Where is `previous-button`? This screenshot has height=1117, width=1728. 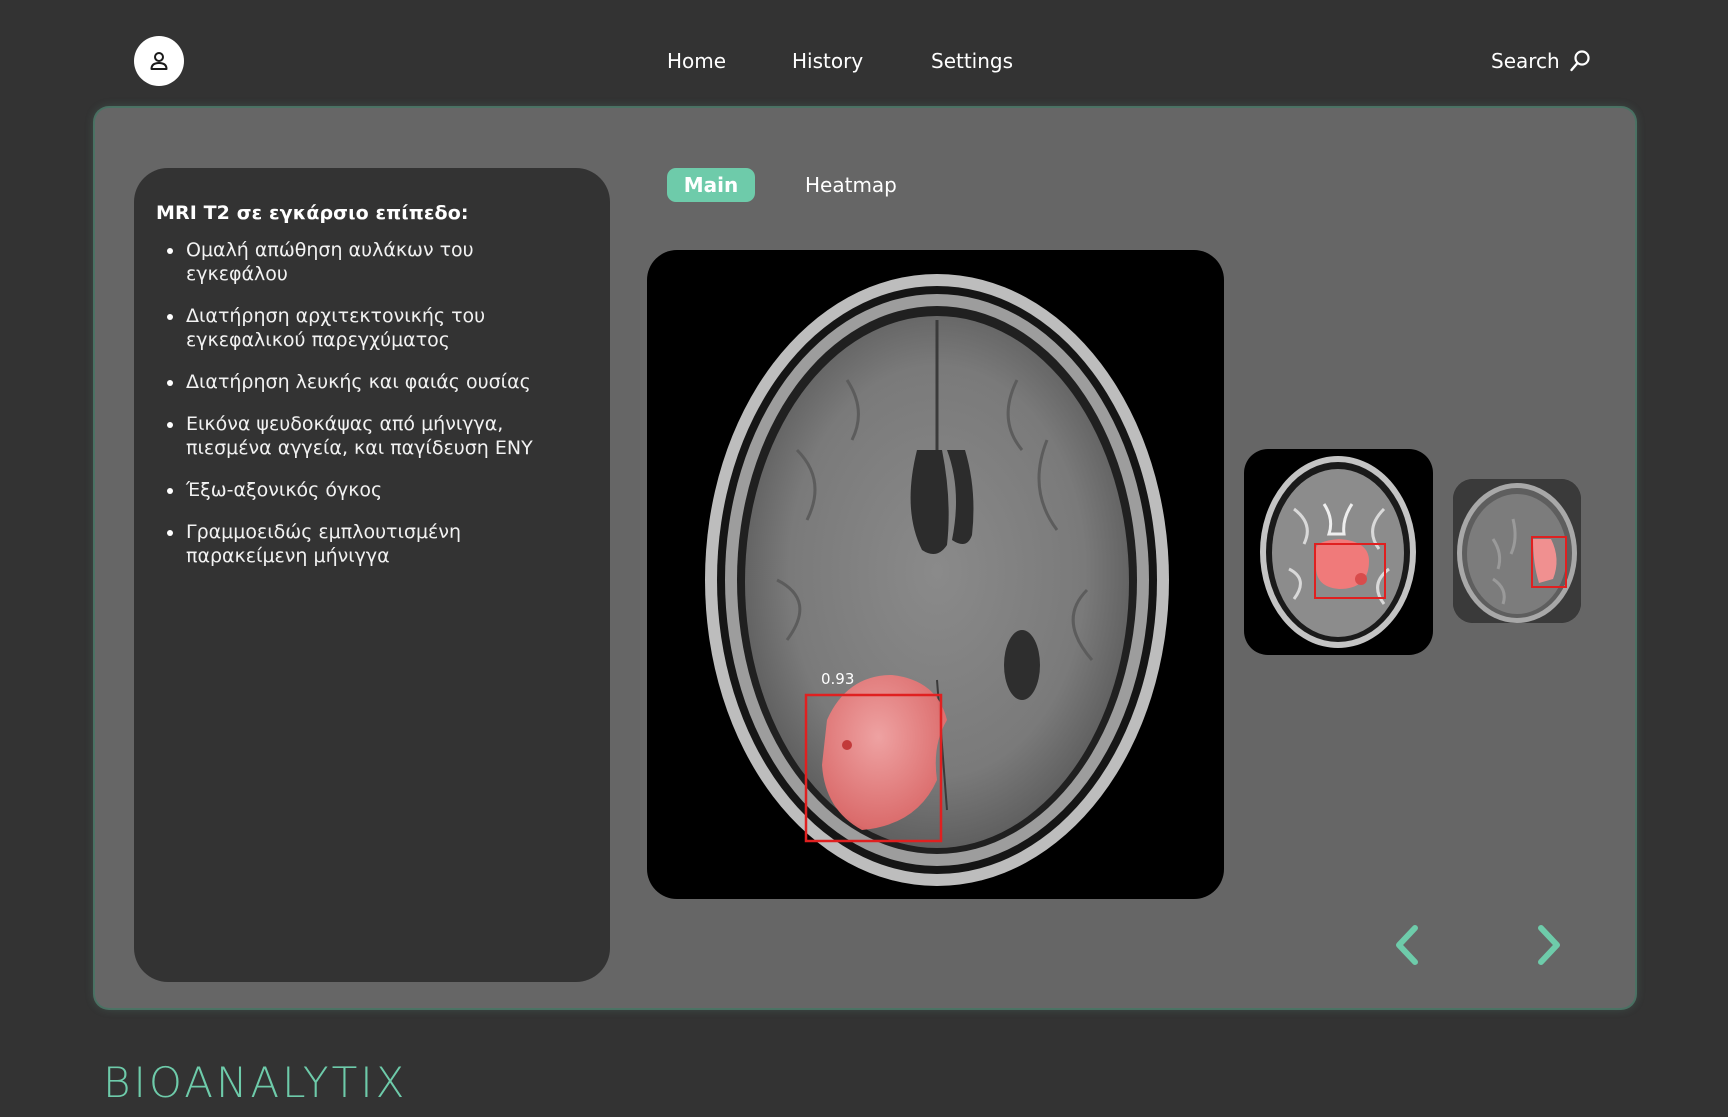 previous-button is located at coordinates (1406, 945).